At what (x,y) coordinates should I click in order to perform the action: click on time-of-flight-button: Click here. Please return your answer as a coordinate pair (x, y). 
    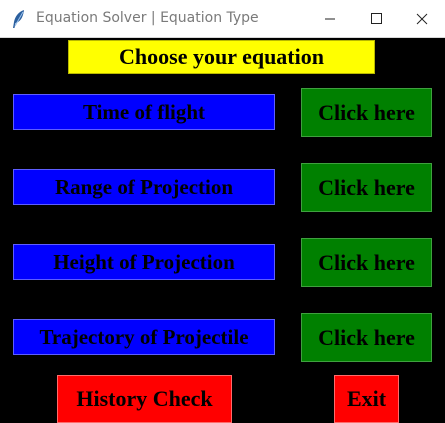
    Looking at the image, I should click on (366, 112).